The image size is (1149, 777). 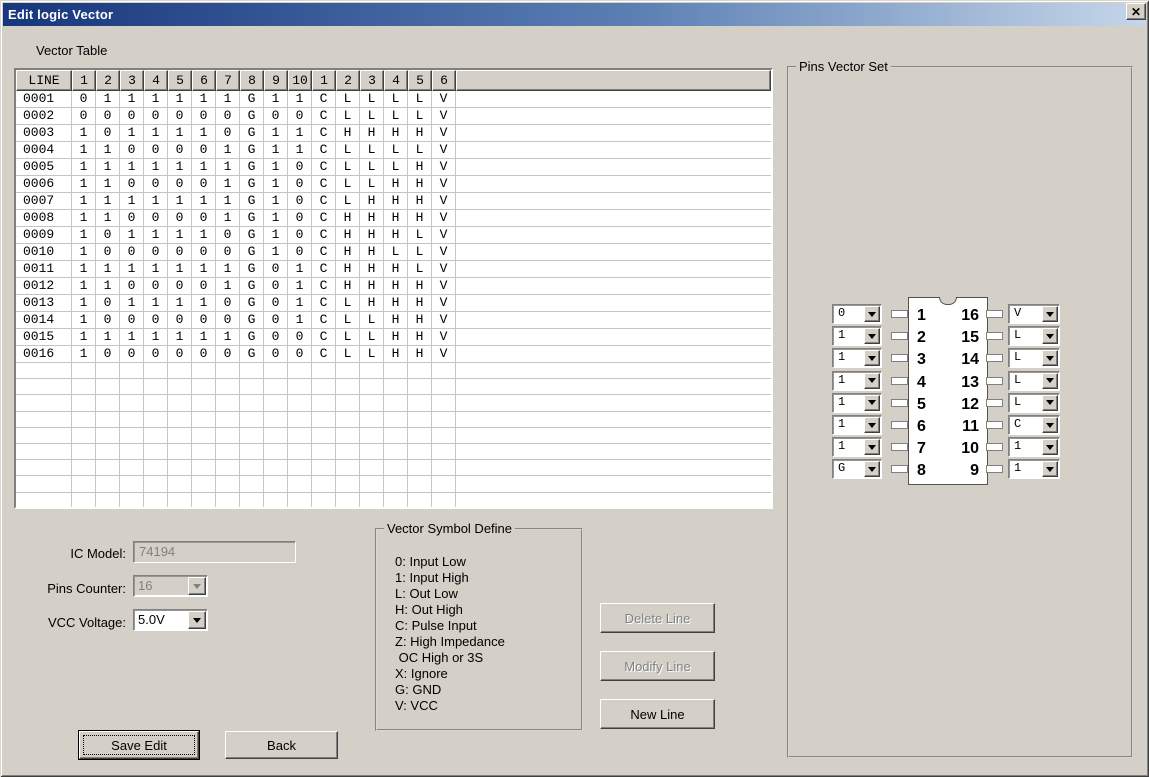 I want to click on pin-1-dropdown-button, so click(x=872, y=314).